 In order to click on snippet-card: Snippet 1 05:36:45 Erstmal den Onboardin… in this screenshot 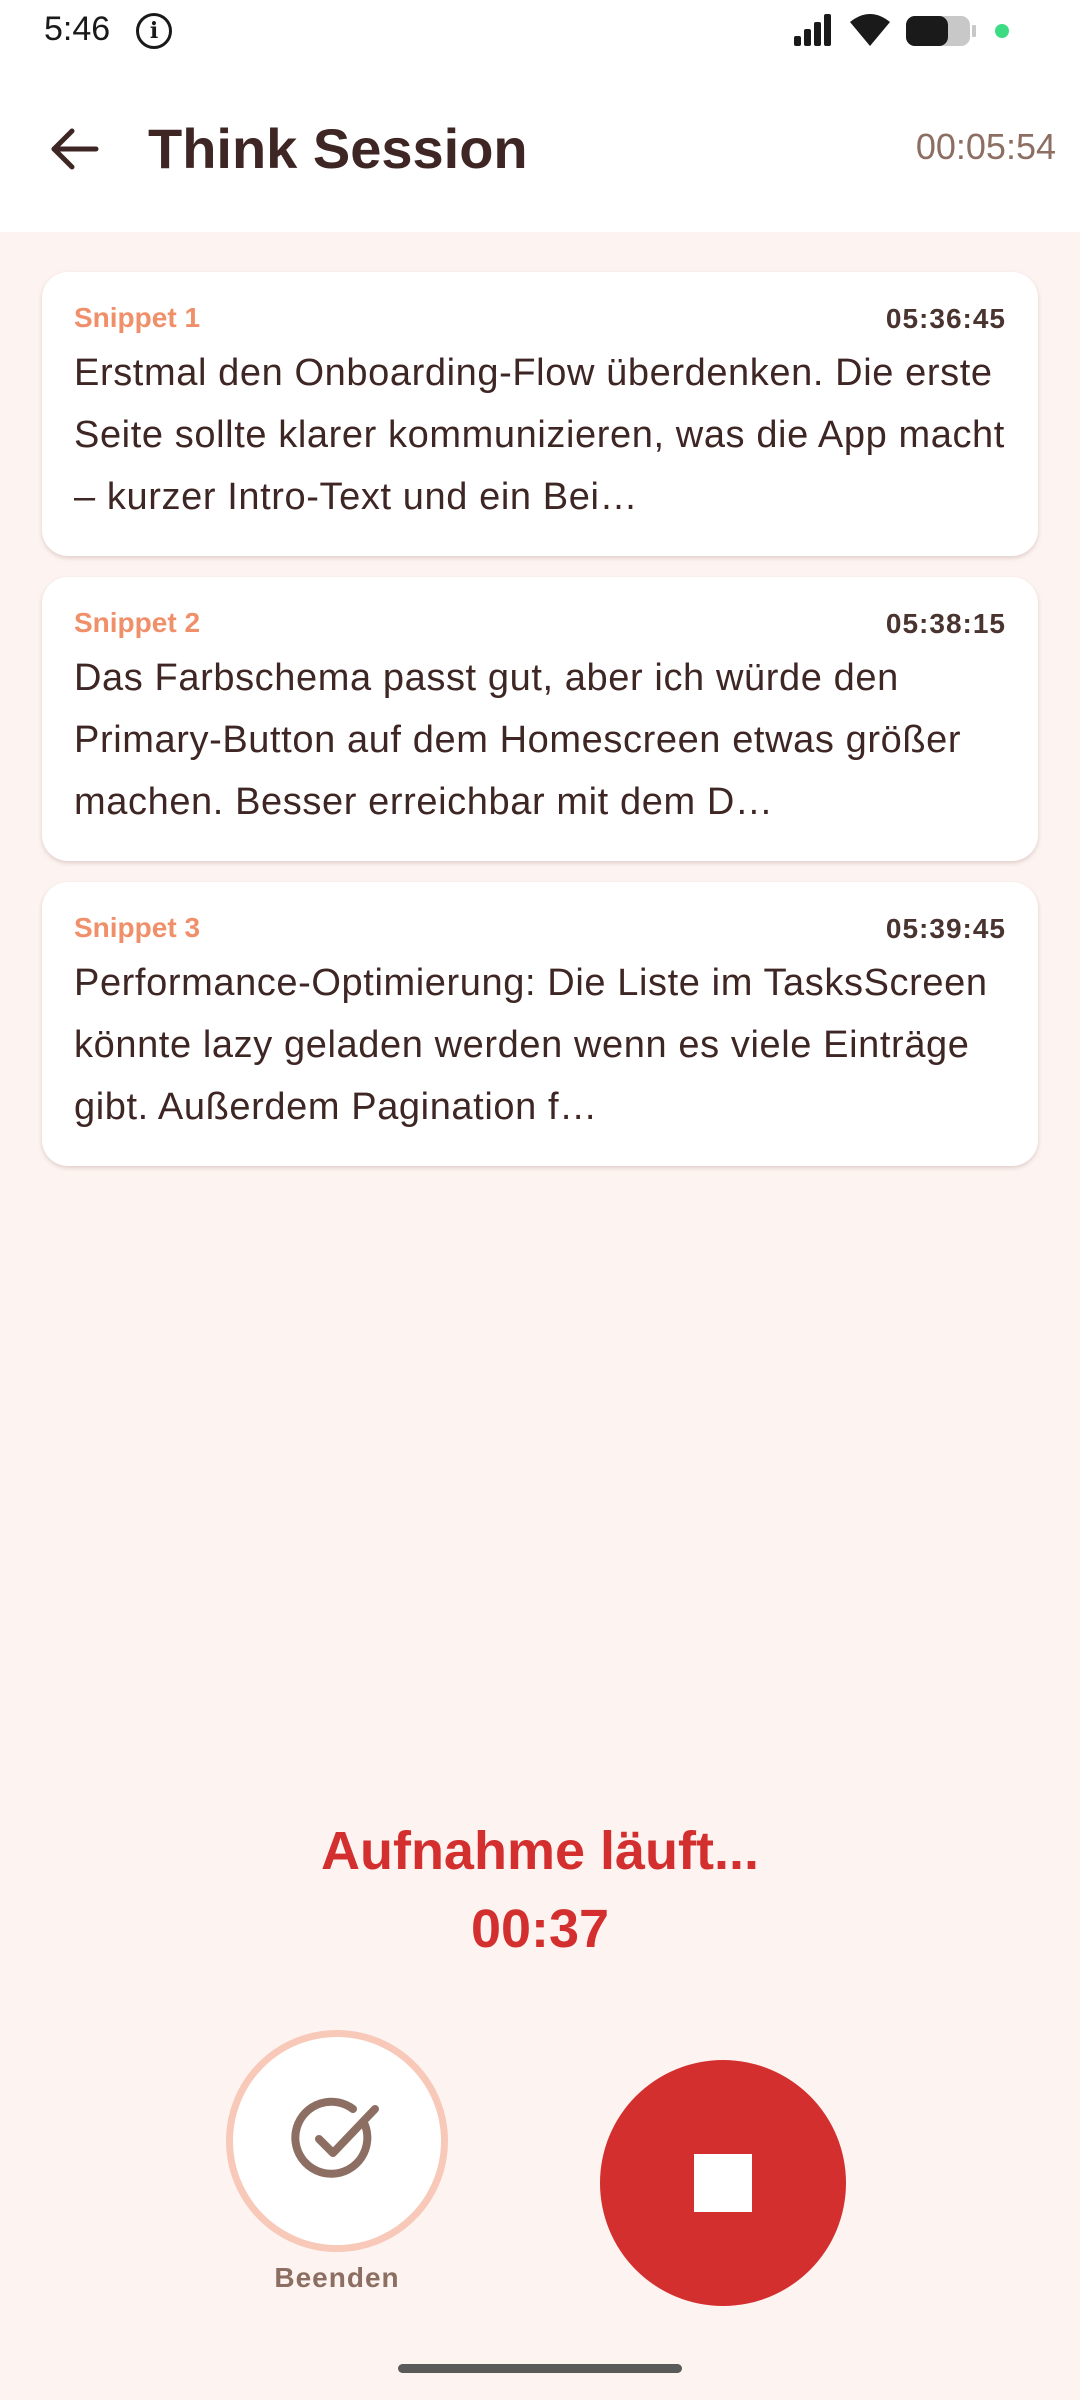, I will do `click(540, 414)`.